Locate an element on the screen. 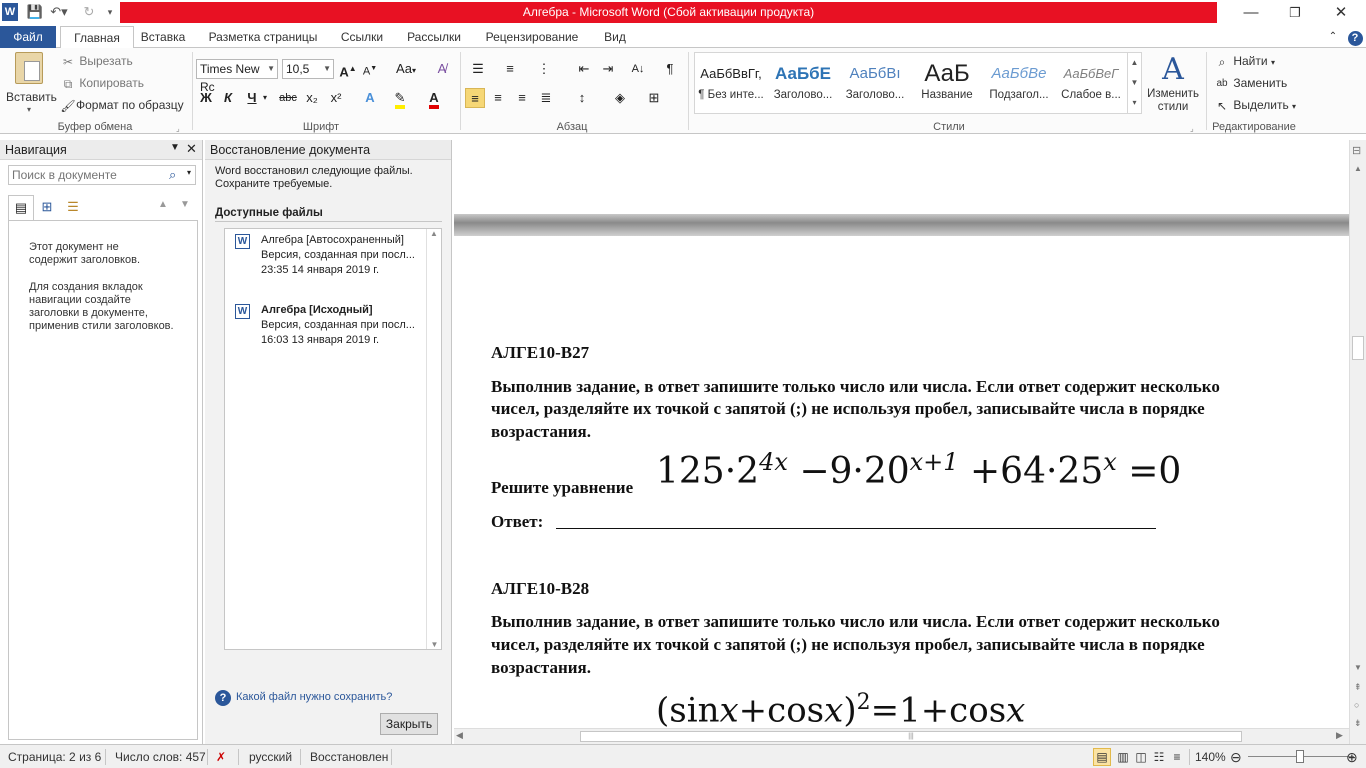  copy-button: ⧉ Копировать is located at coordinates (102, 83).